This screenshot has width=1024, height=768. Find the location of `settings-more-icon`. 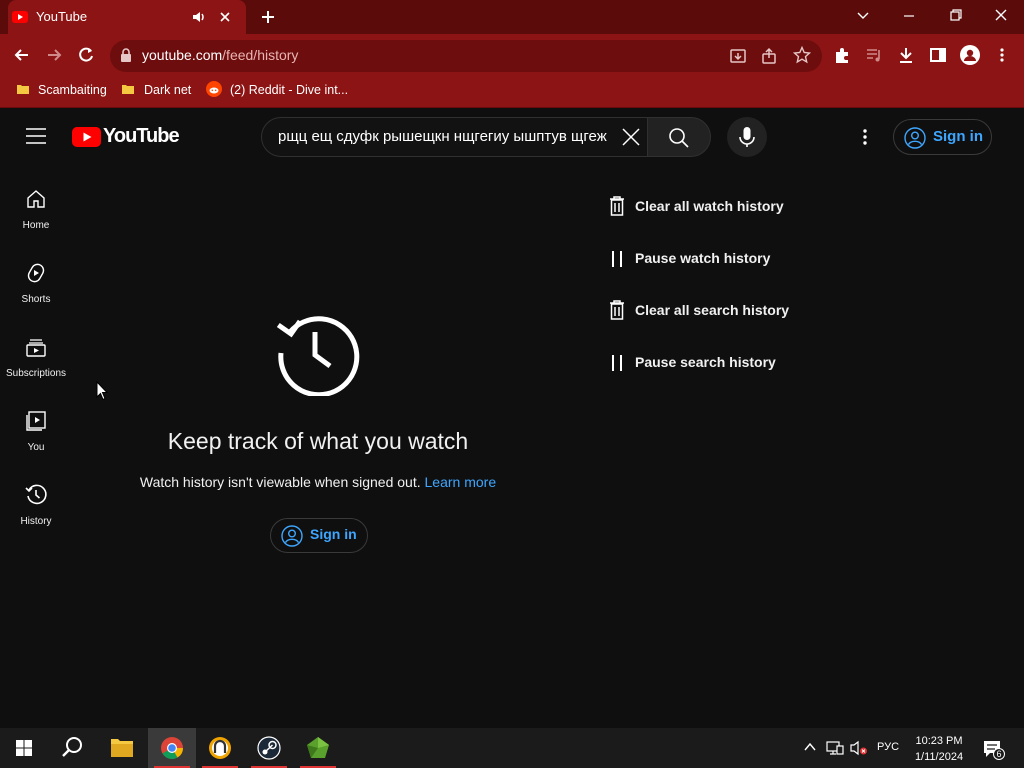

settings-more-icon is located at coordinates (865, 137).